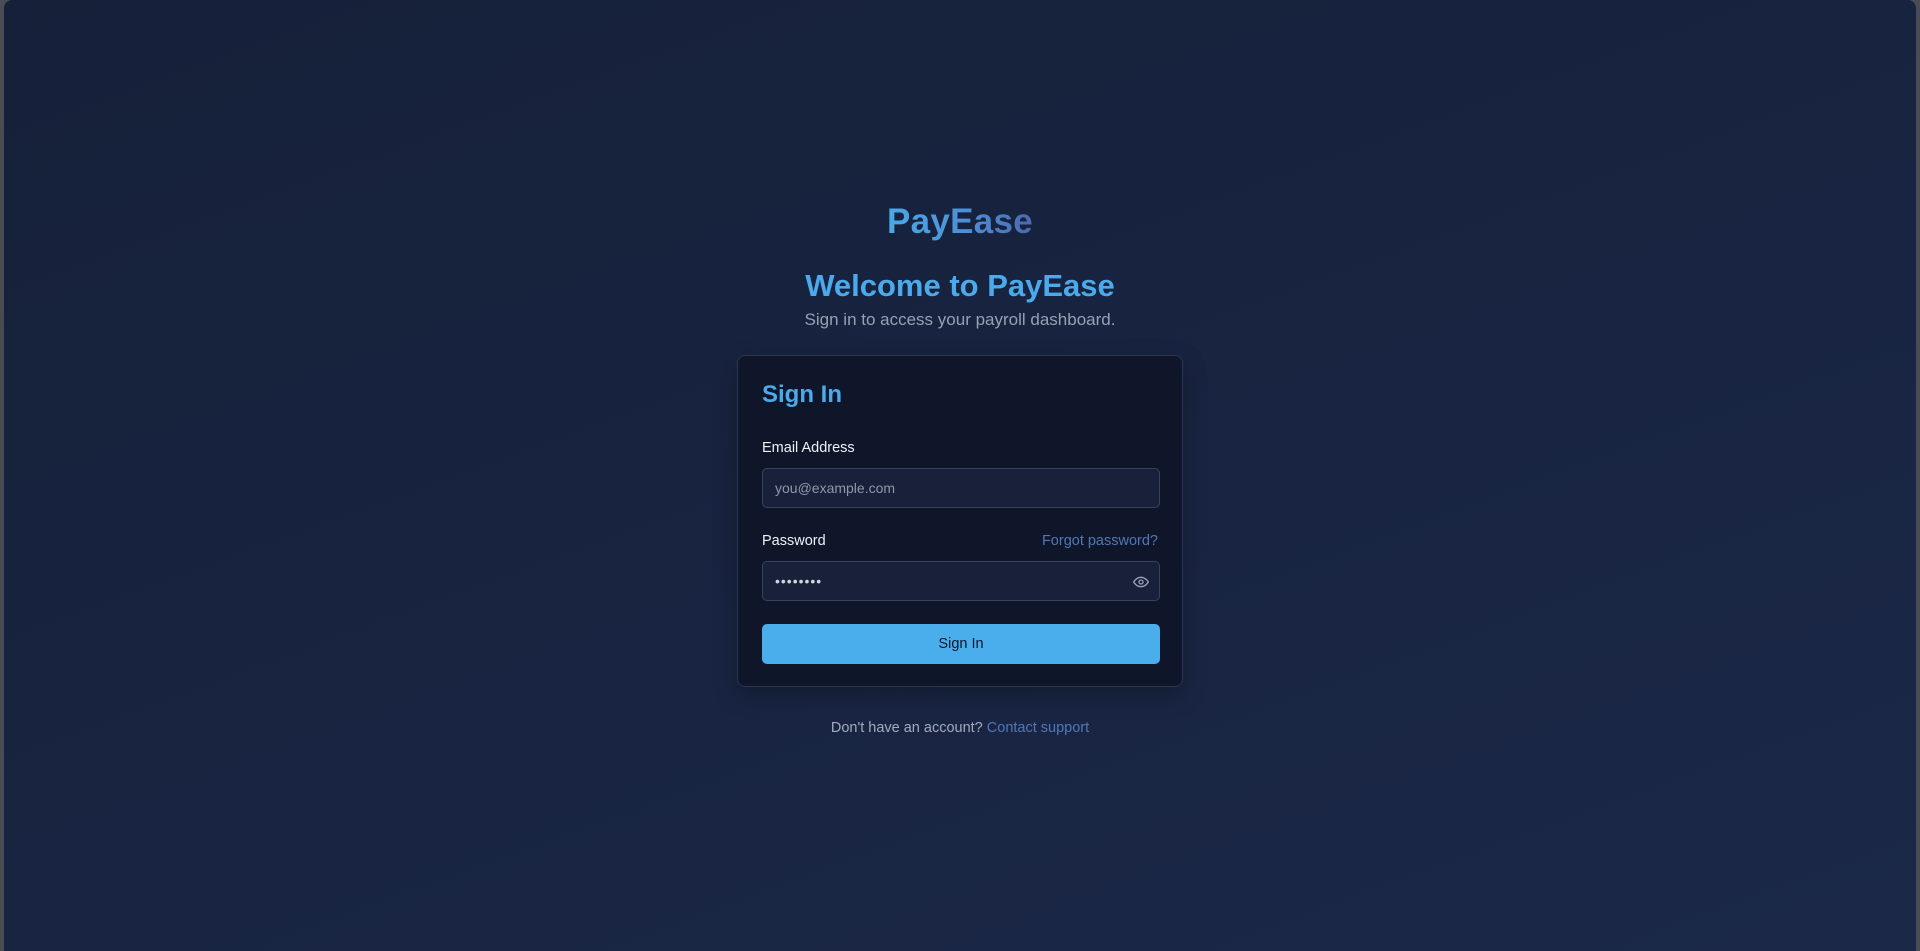 This screenshot has width=1920, height=951. What do you see at coordinates (960, 285) in the screenshot?
I see `page-title: Welcome to PayEase` at bounding box center [960, 285].